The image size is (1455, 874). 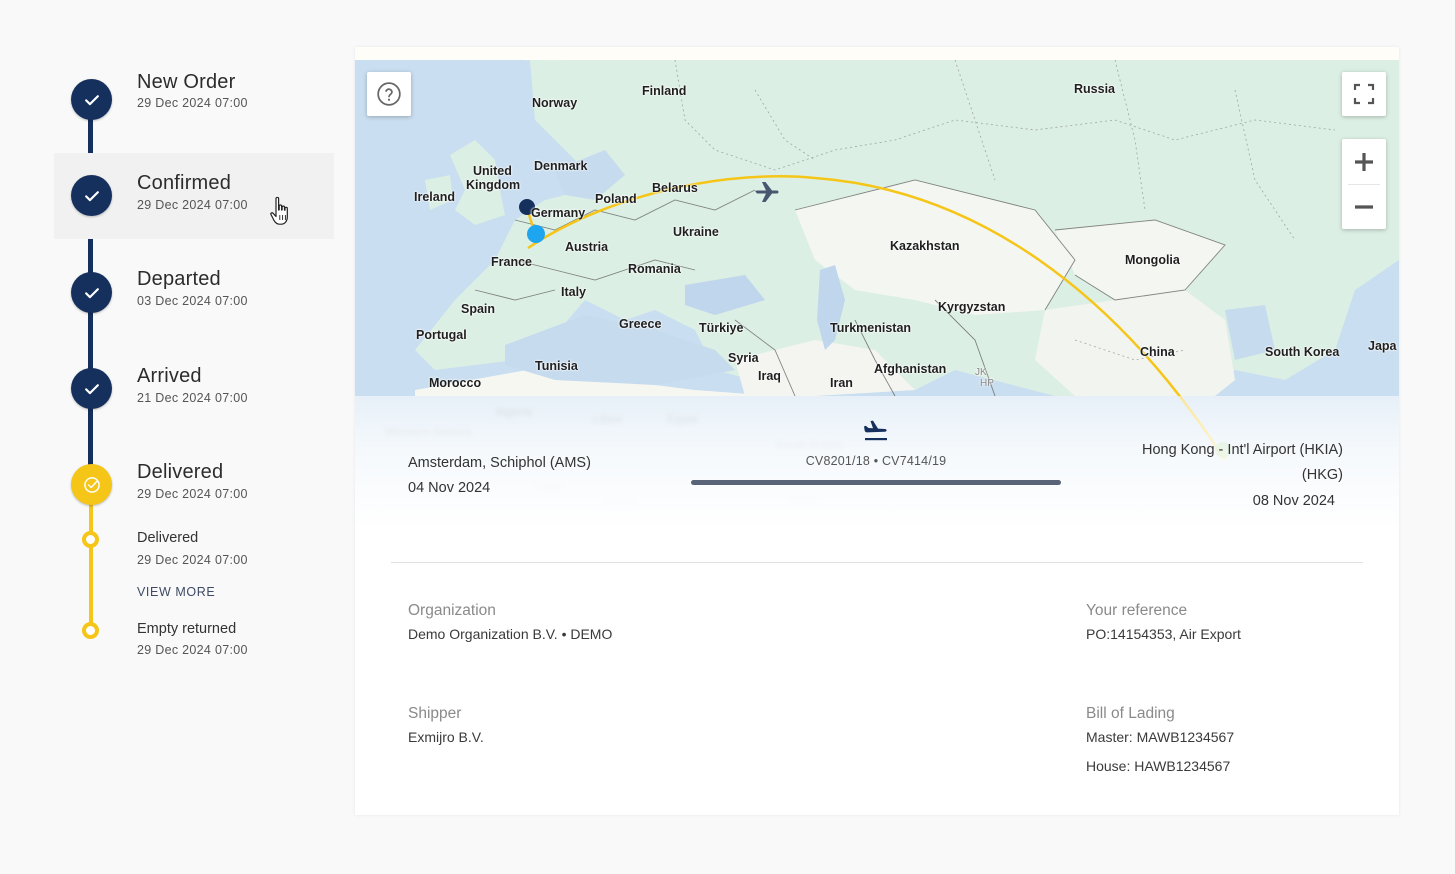 I want to click on map-zoom-controls, so click(x=1364, y=184).